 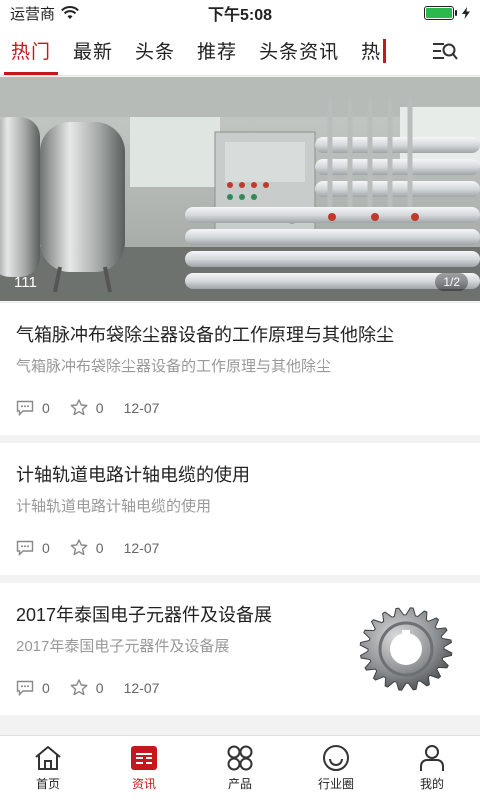 What do you see at coordinates (31, 50) in the screenshot?
I see `tab-hot: 热门` at bounding box center [31, 50].